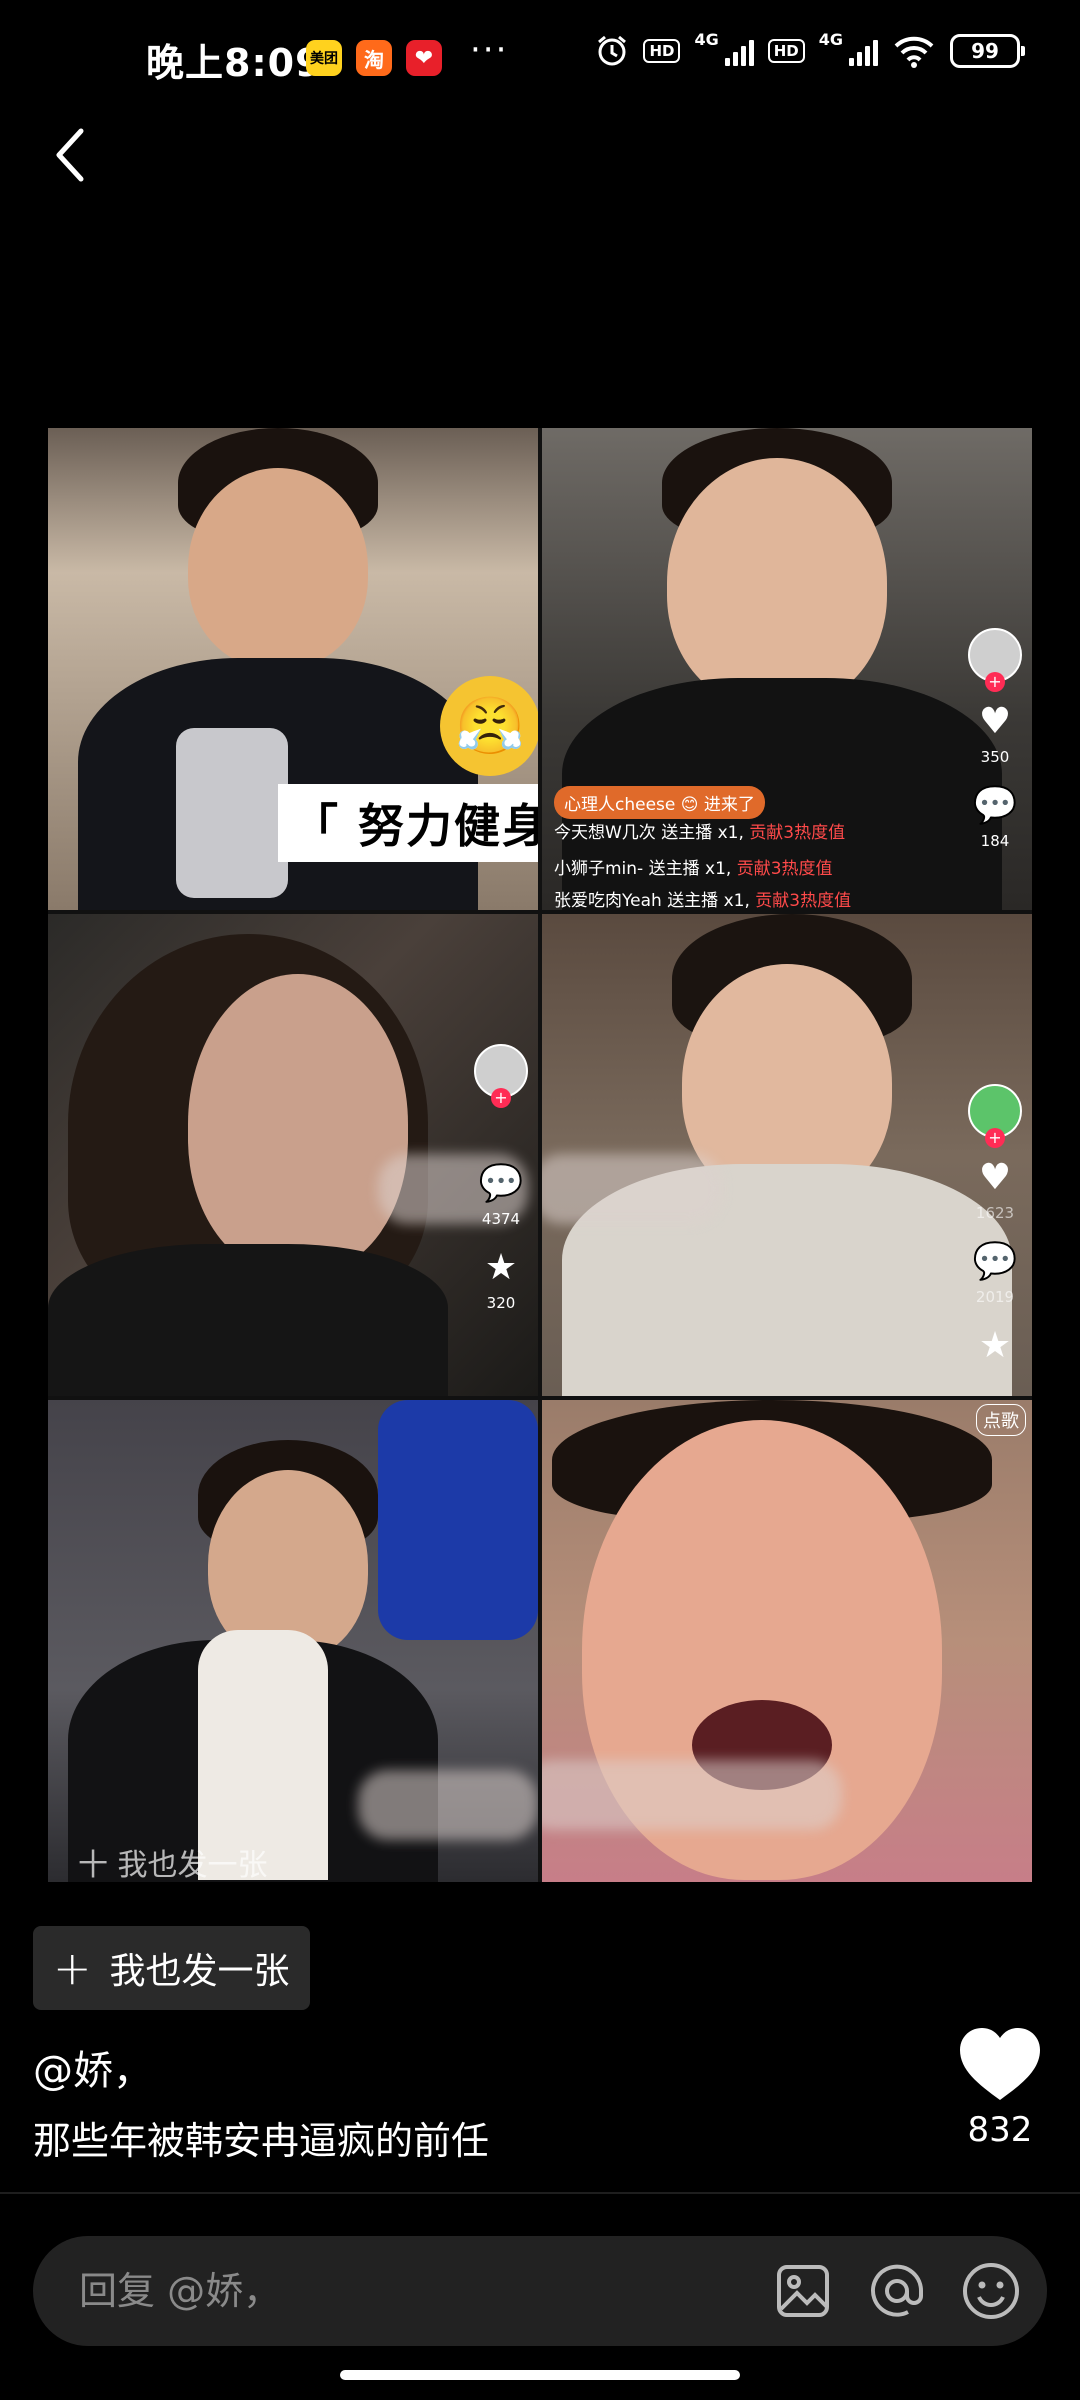 The image size is (1080, 2400). Describe the element at coordinates (540, 2193) in the screenshot. I see `divider` at that location.